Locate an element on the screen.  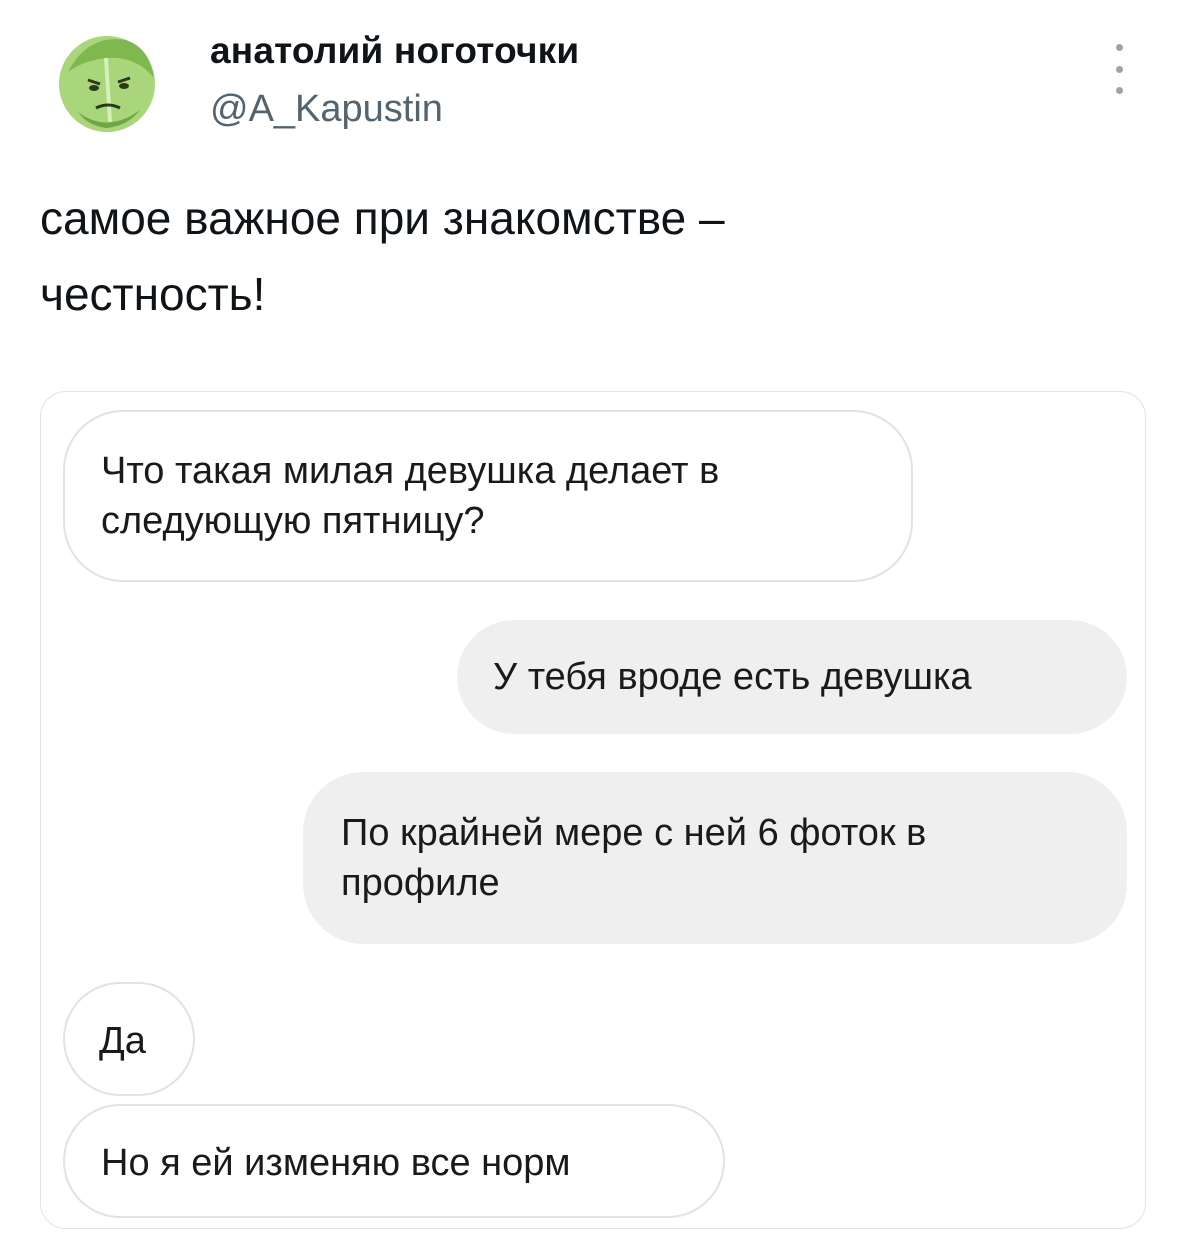
more-options-button is located at coordinates (1119, 69).